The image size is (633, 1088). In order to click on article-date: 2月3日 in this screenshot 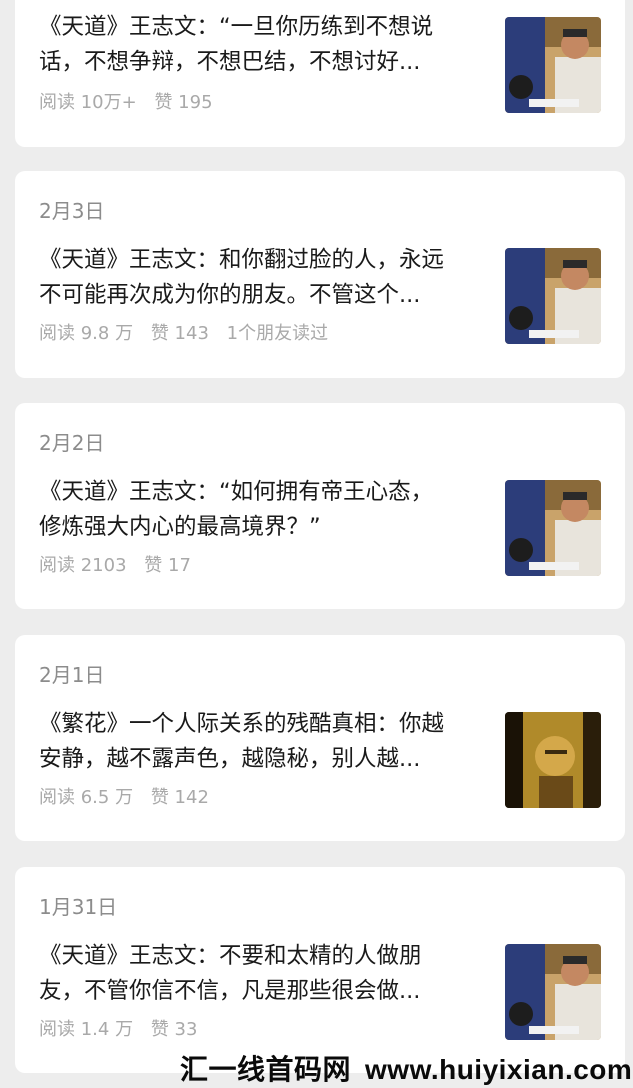, I will do `click(72, 211)`.